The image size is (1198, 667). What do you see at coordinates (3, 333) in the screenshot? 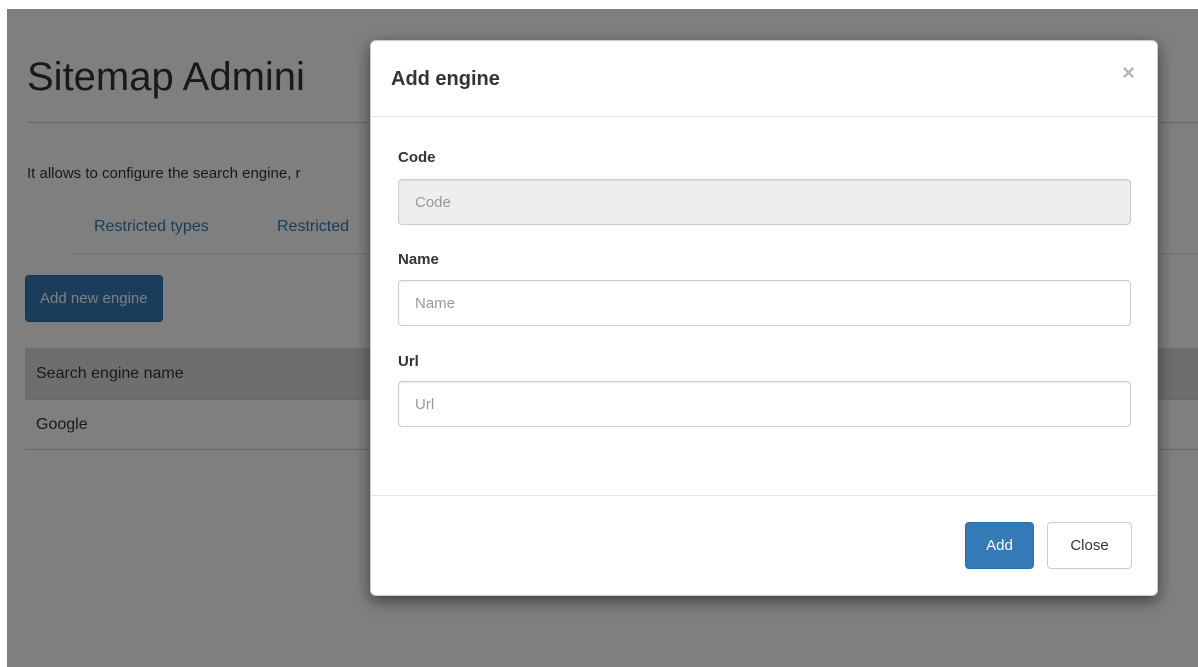
I see `page-margin-left-overlay` at bounding box center [3, 333].